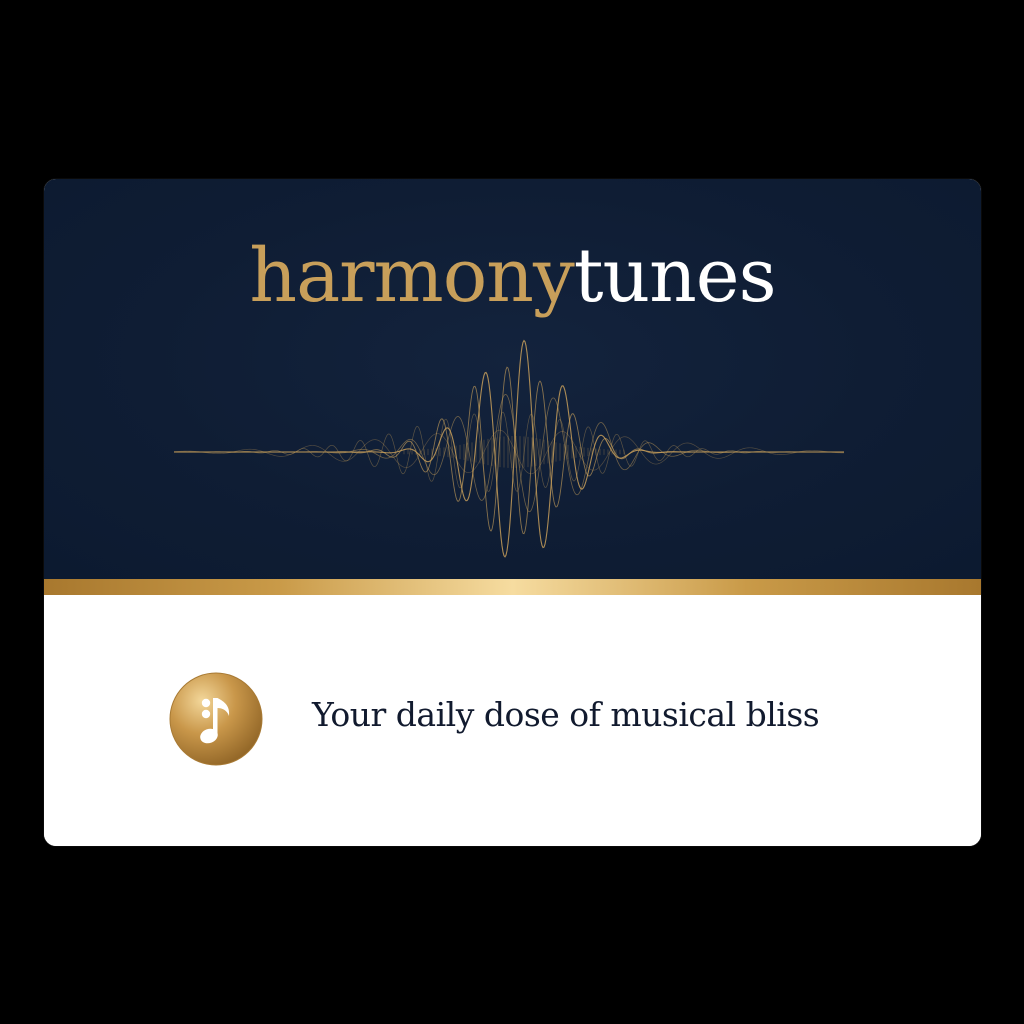 This screenshot has width=1024, height=1024. What do you see at coordinates (508, 448) in the screenshot?
I see `waveform-icon` at bounding box center [508, 448].